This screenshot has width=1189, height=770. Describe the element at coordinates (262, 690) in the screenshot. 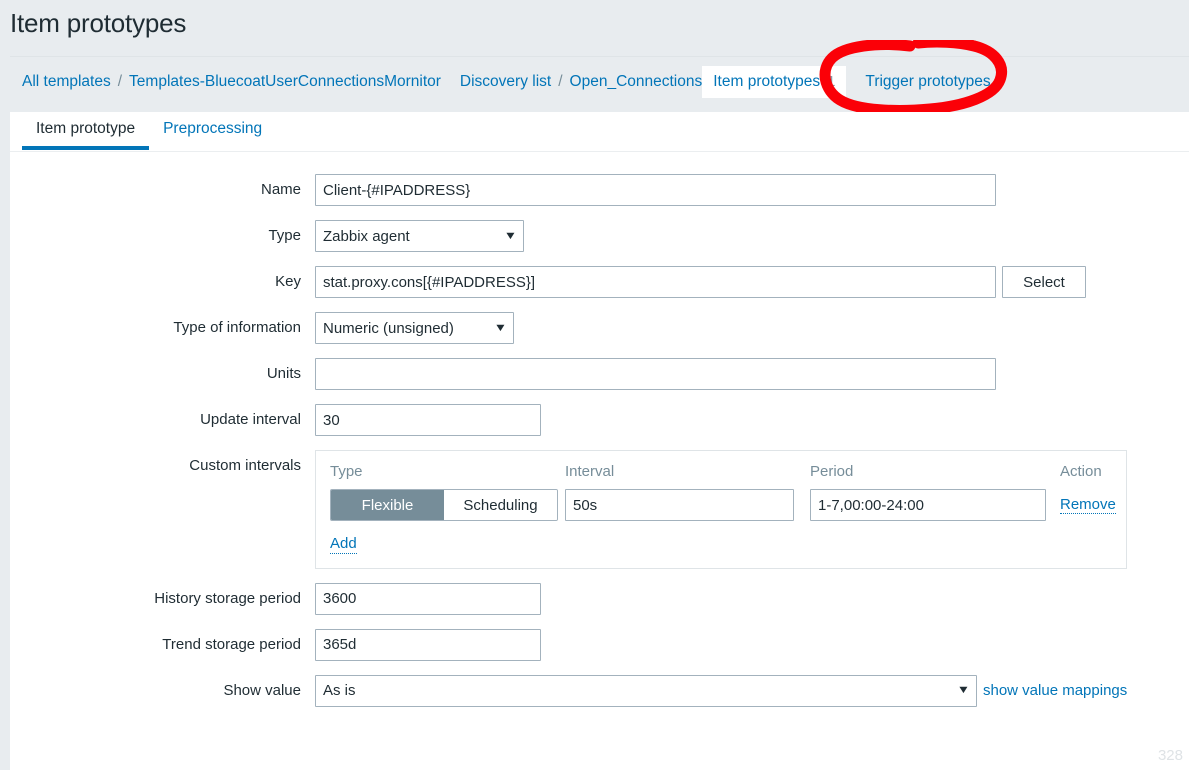

I see `show-value-label: Show value` at that location.